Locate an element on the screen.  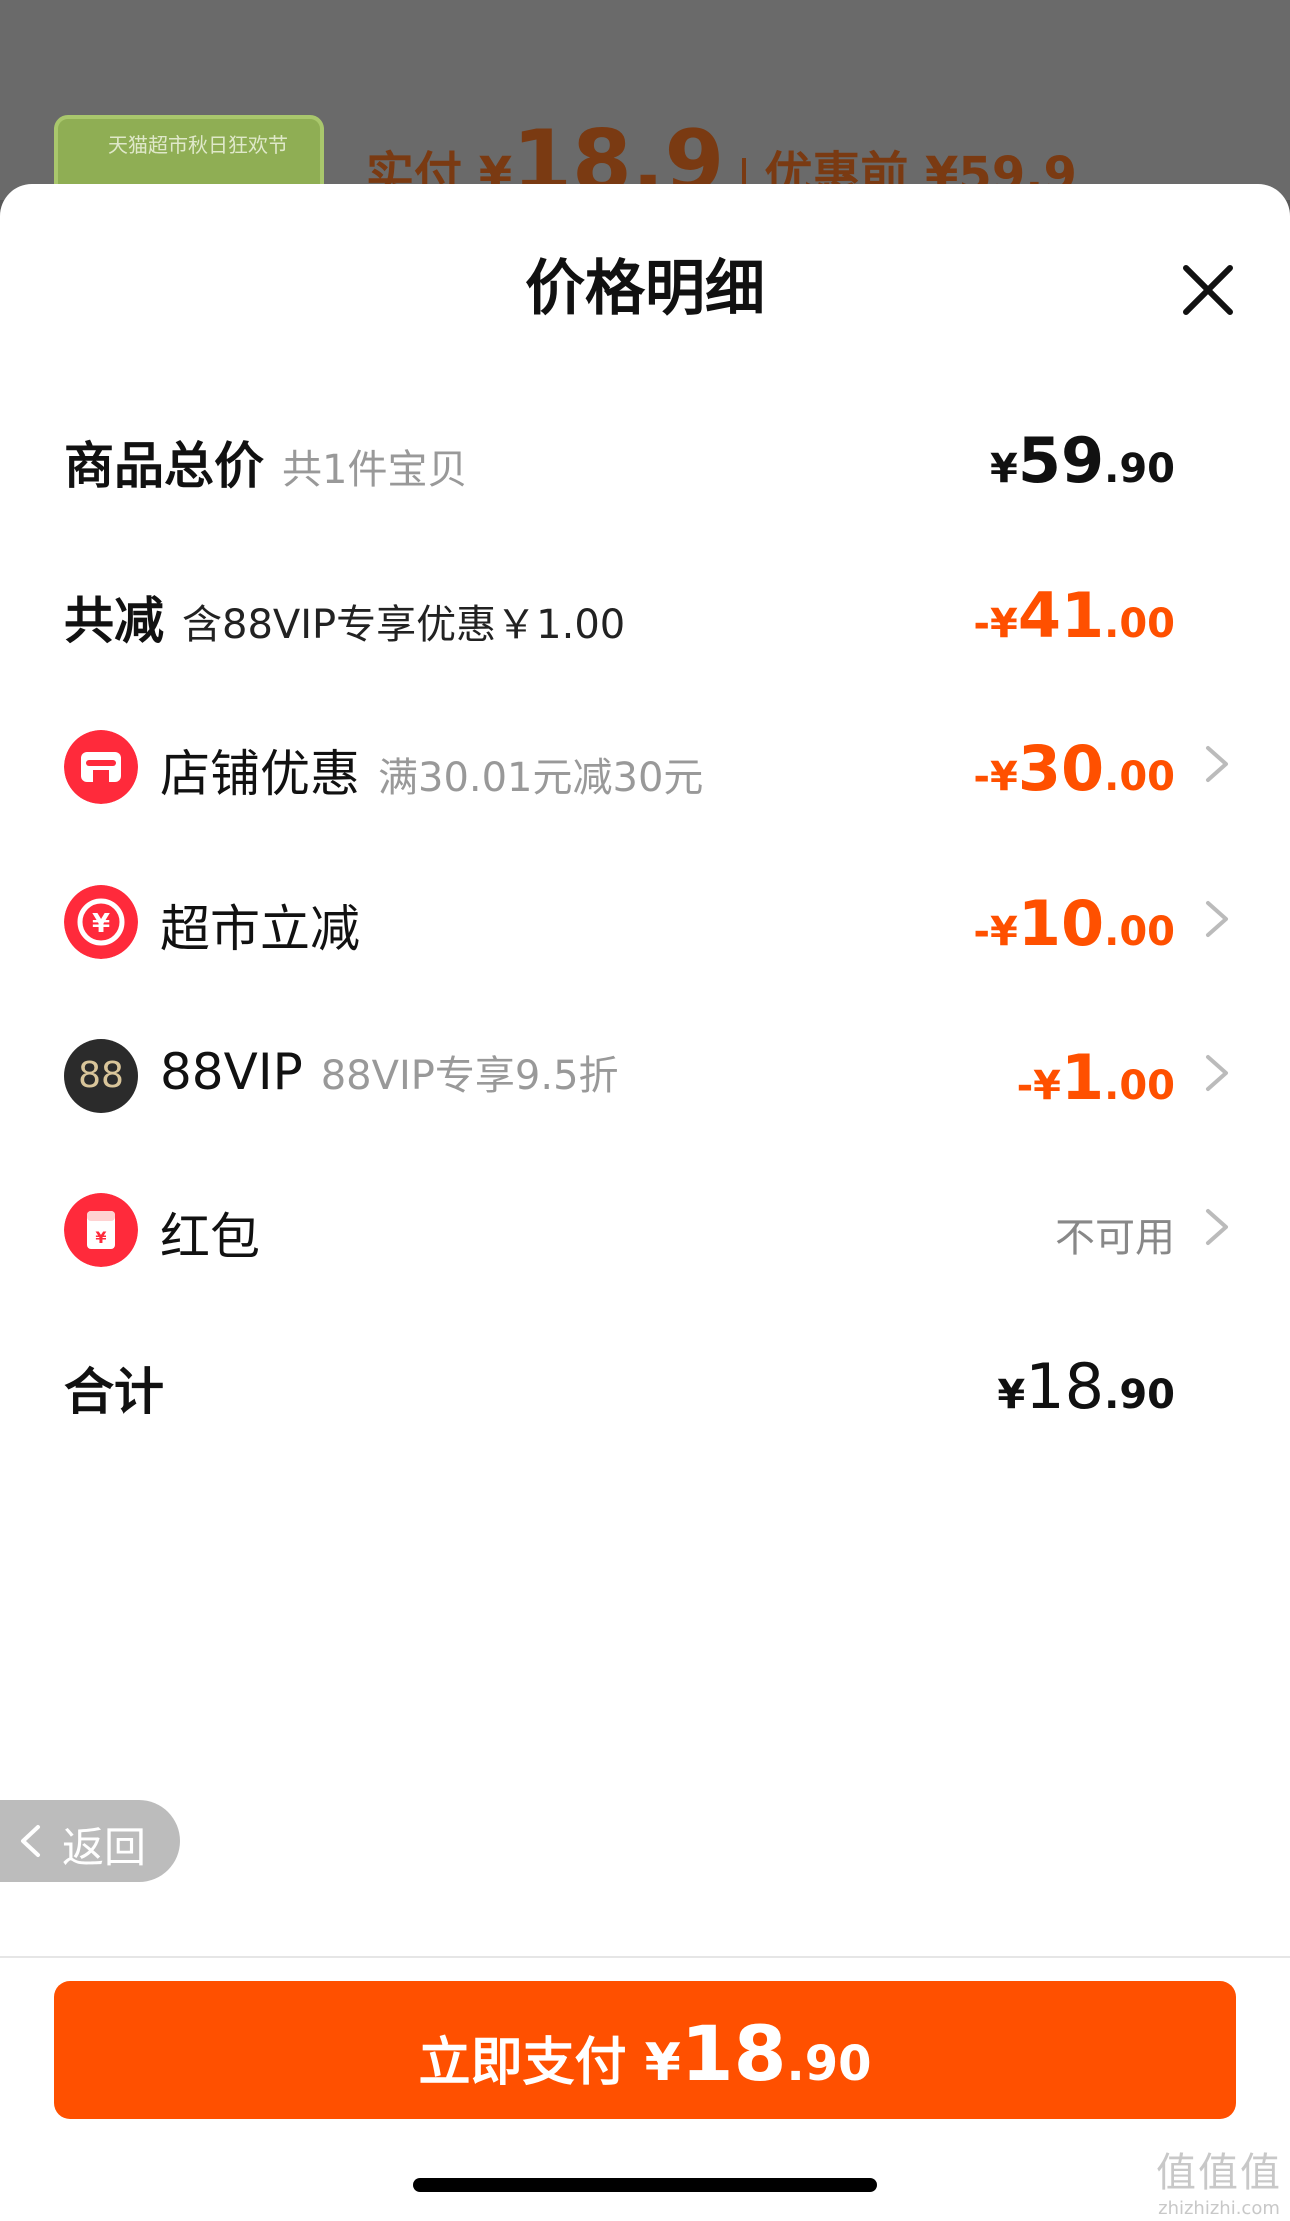
row-label: 共减 含88VIP专享优惠￥1.00 is located at coordinates (344, 617).